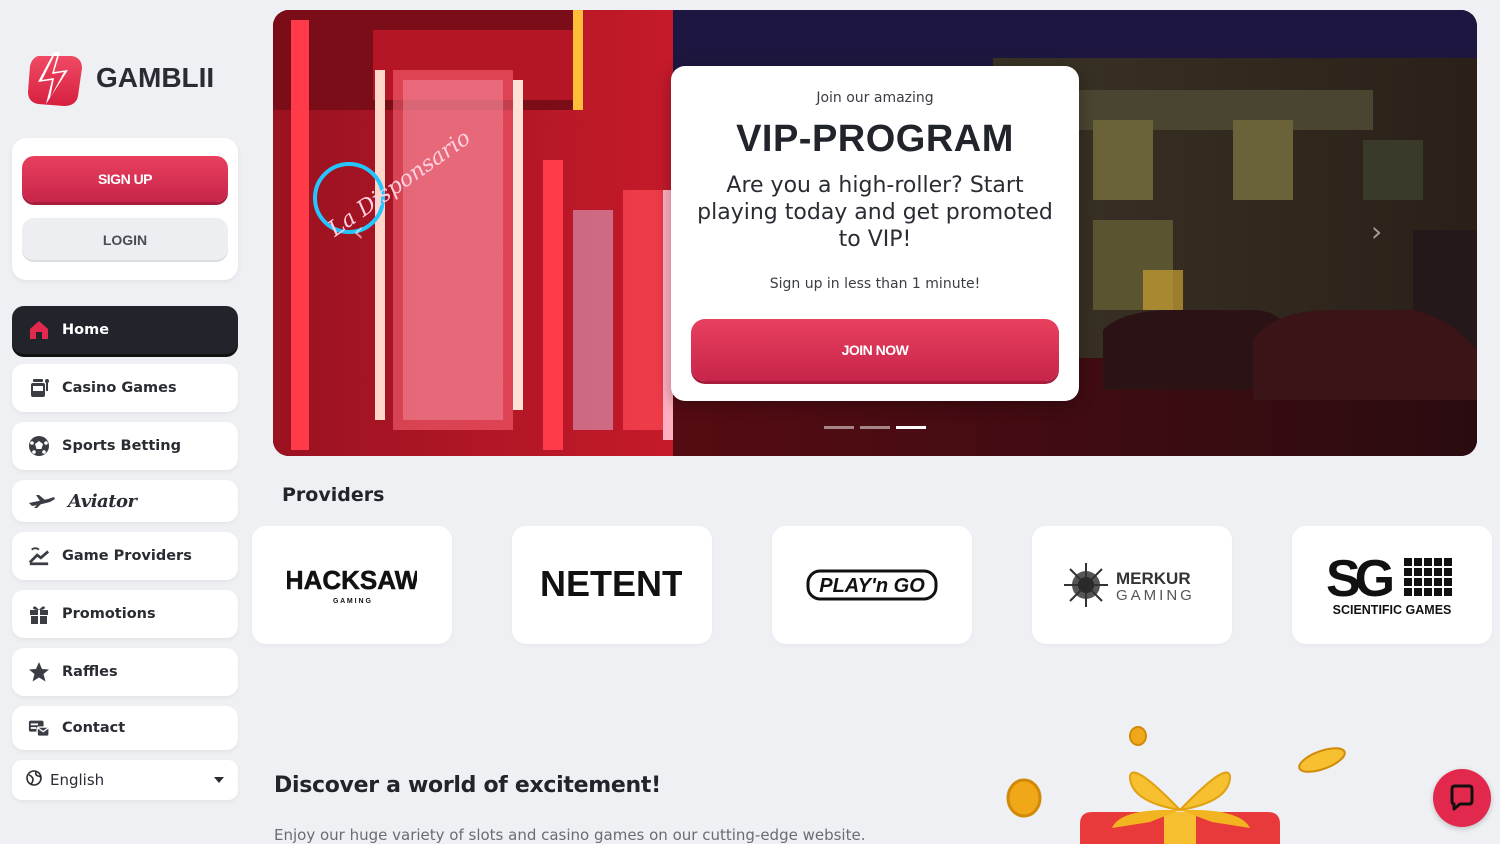  I want to click on gift-icon, so click(39, 614).